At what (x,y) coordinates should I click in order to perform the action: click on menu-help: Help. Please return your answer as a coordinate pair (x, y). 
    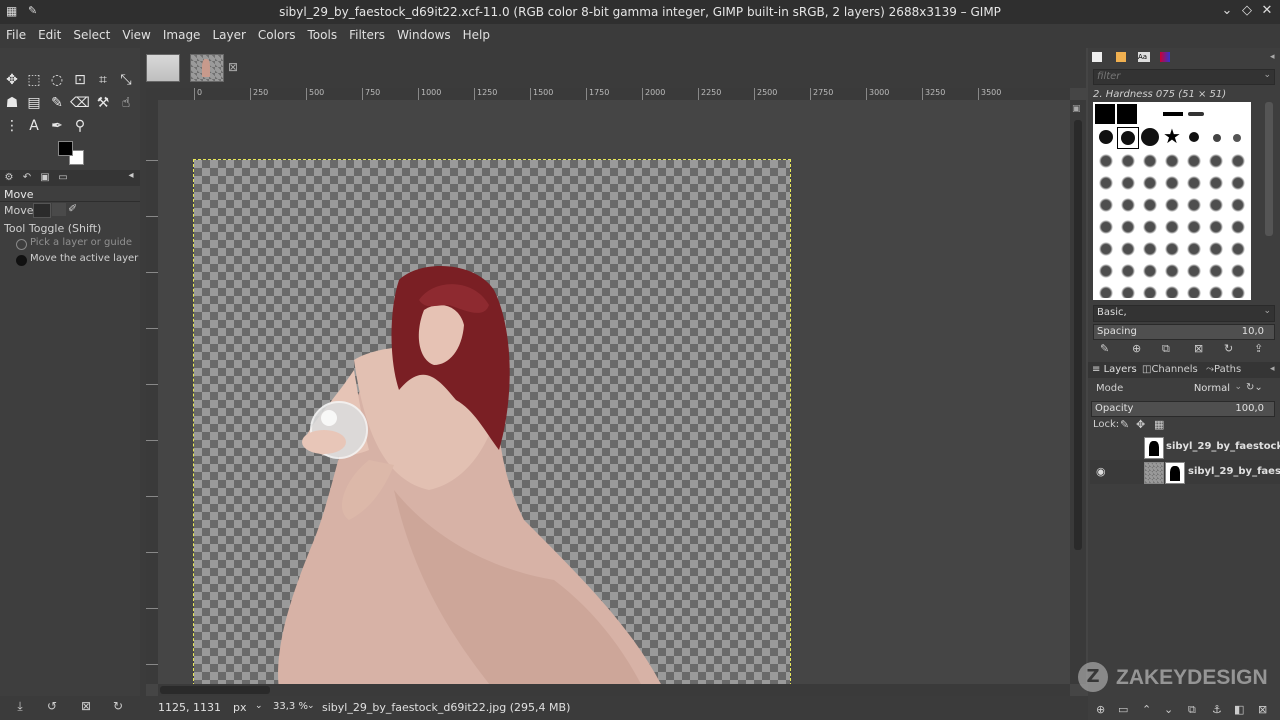
    Looking at the image, I should click on (476, 36).